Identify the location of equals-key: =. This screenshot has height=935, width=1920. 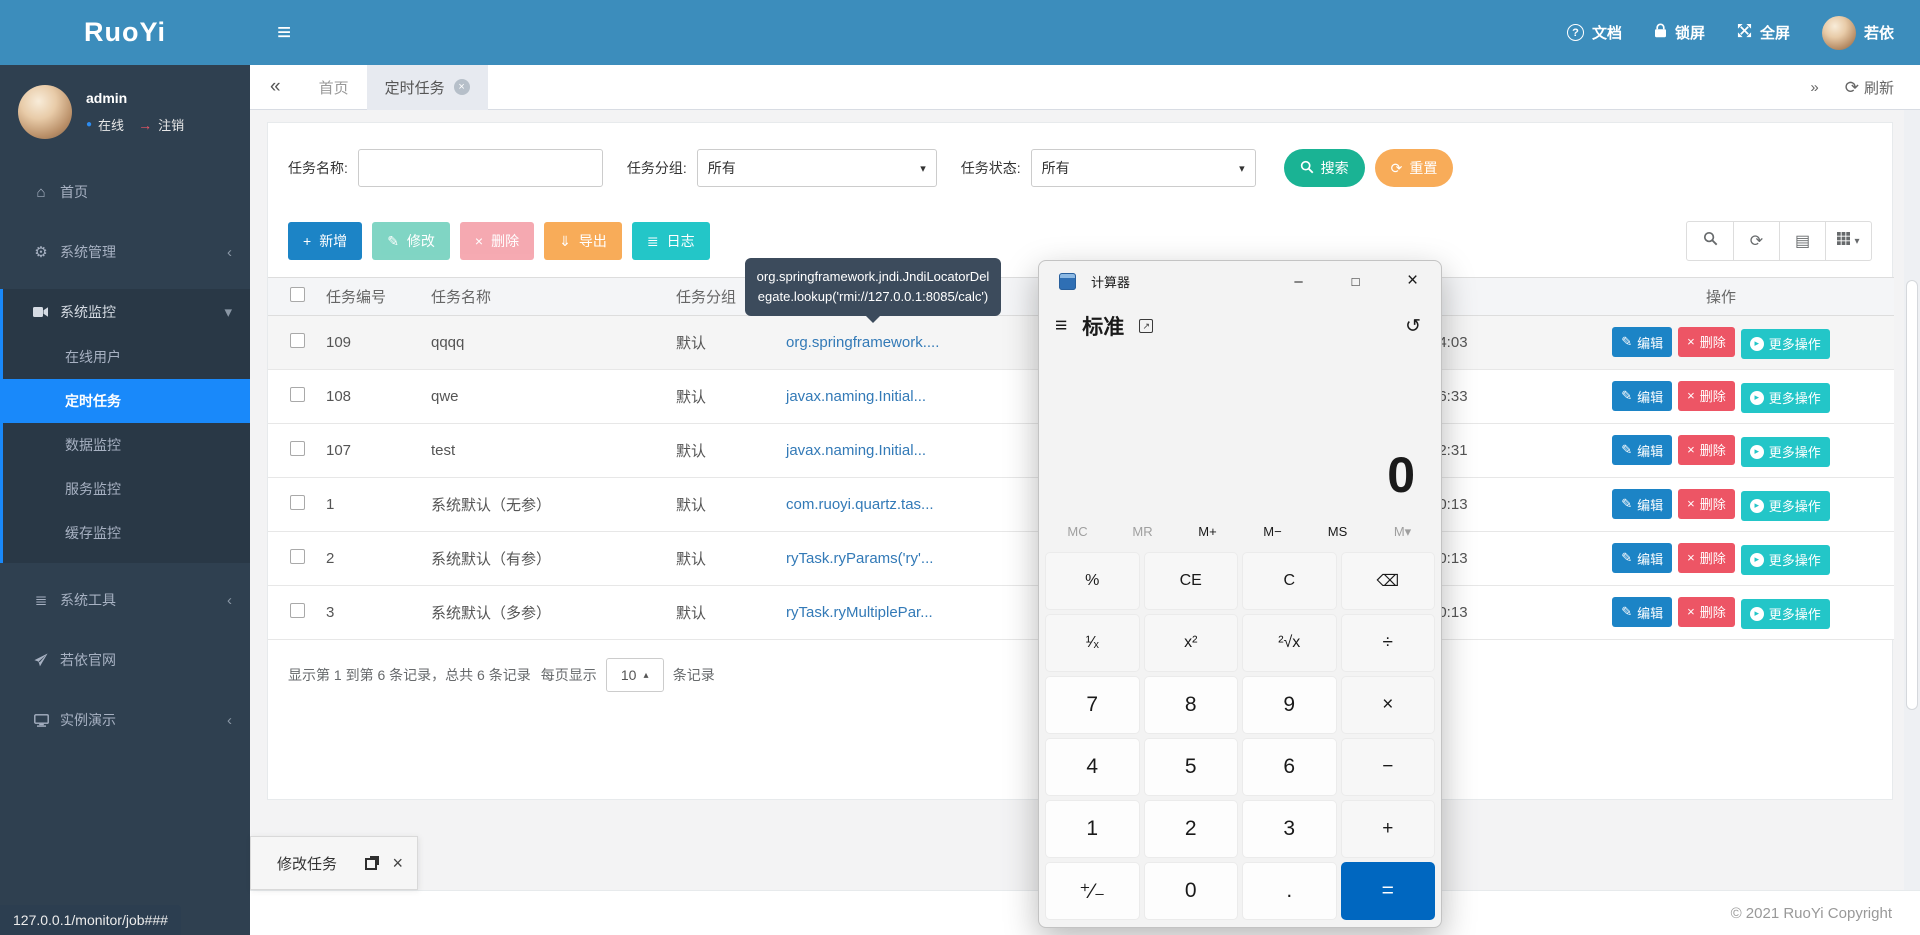
(1387, 891).